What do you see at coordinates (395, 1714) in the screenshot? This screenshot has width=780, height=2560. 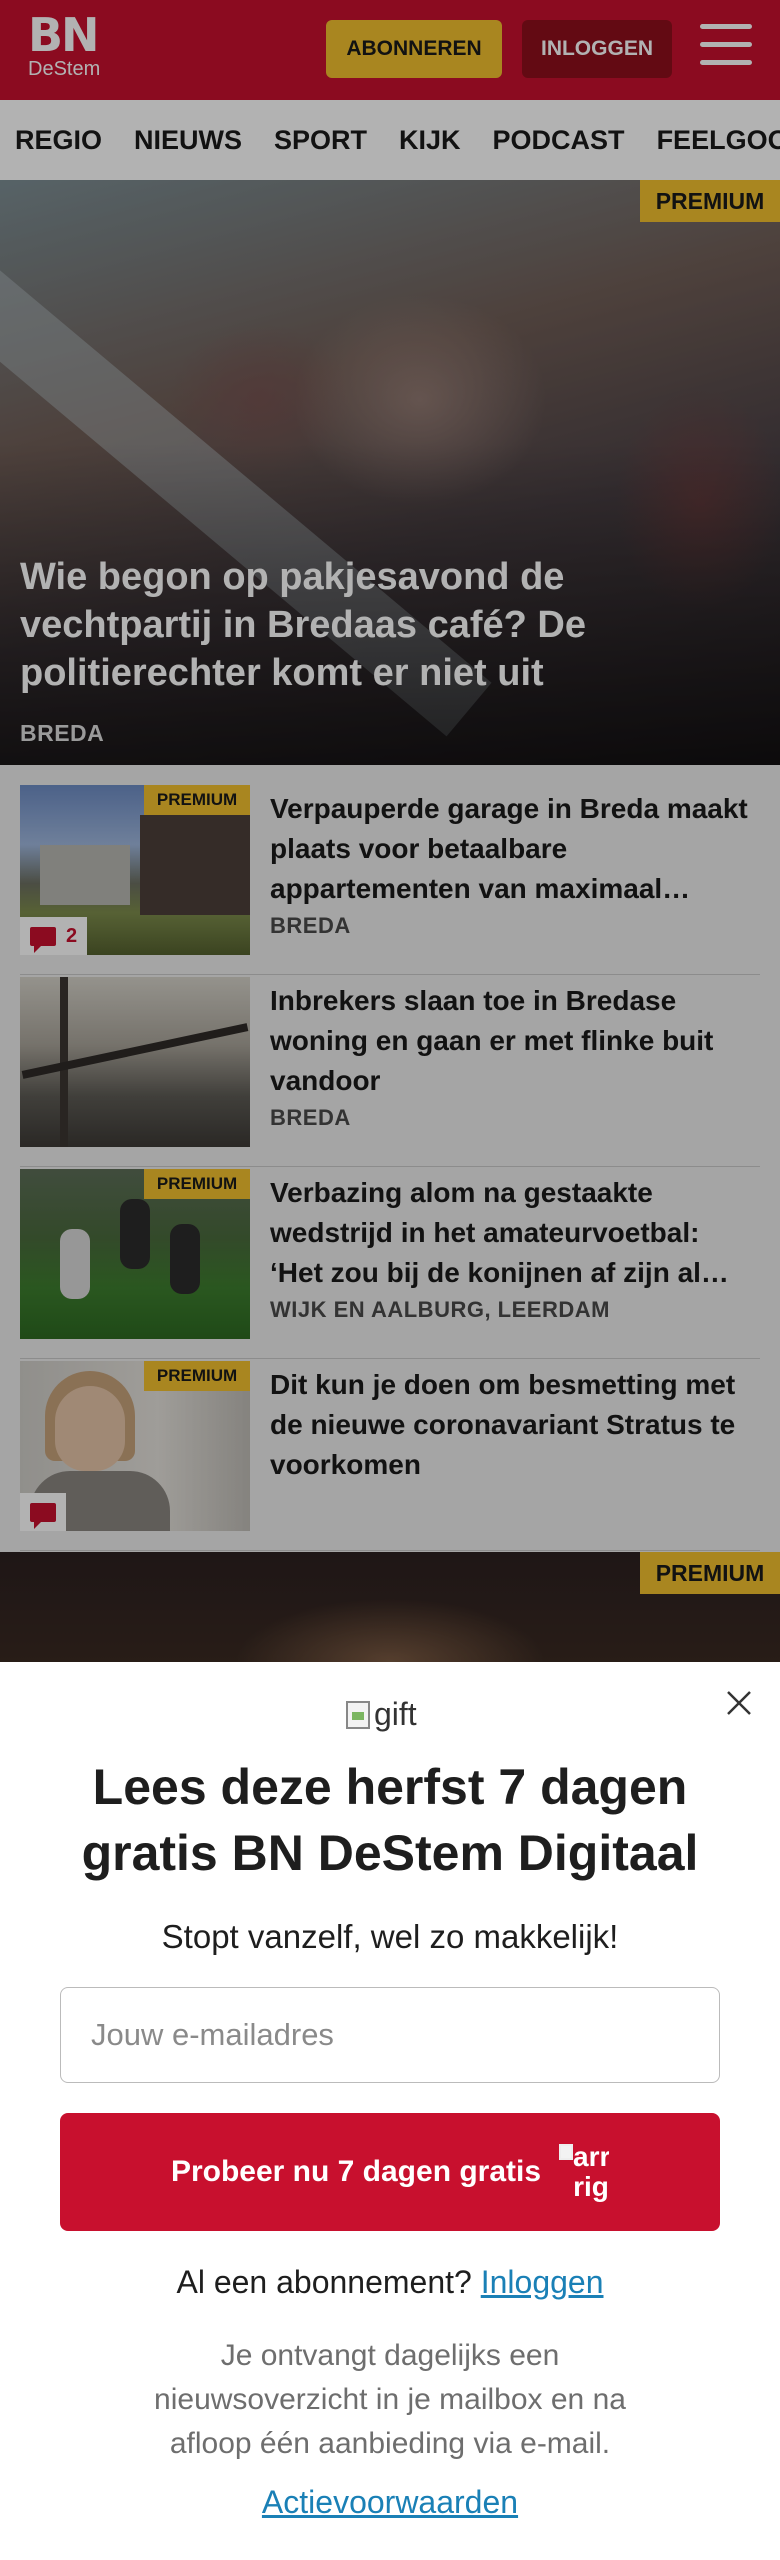 I see `gift-alt-text: gift` at bounding box center [395, 1714].